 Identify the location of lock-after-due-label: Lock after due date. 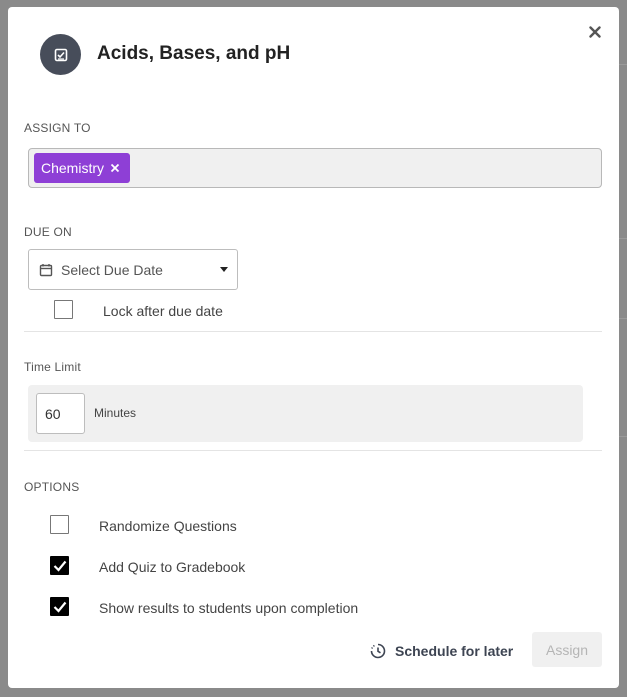
(163, 311).